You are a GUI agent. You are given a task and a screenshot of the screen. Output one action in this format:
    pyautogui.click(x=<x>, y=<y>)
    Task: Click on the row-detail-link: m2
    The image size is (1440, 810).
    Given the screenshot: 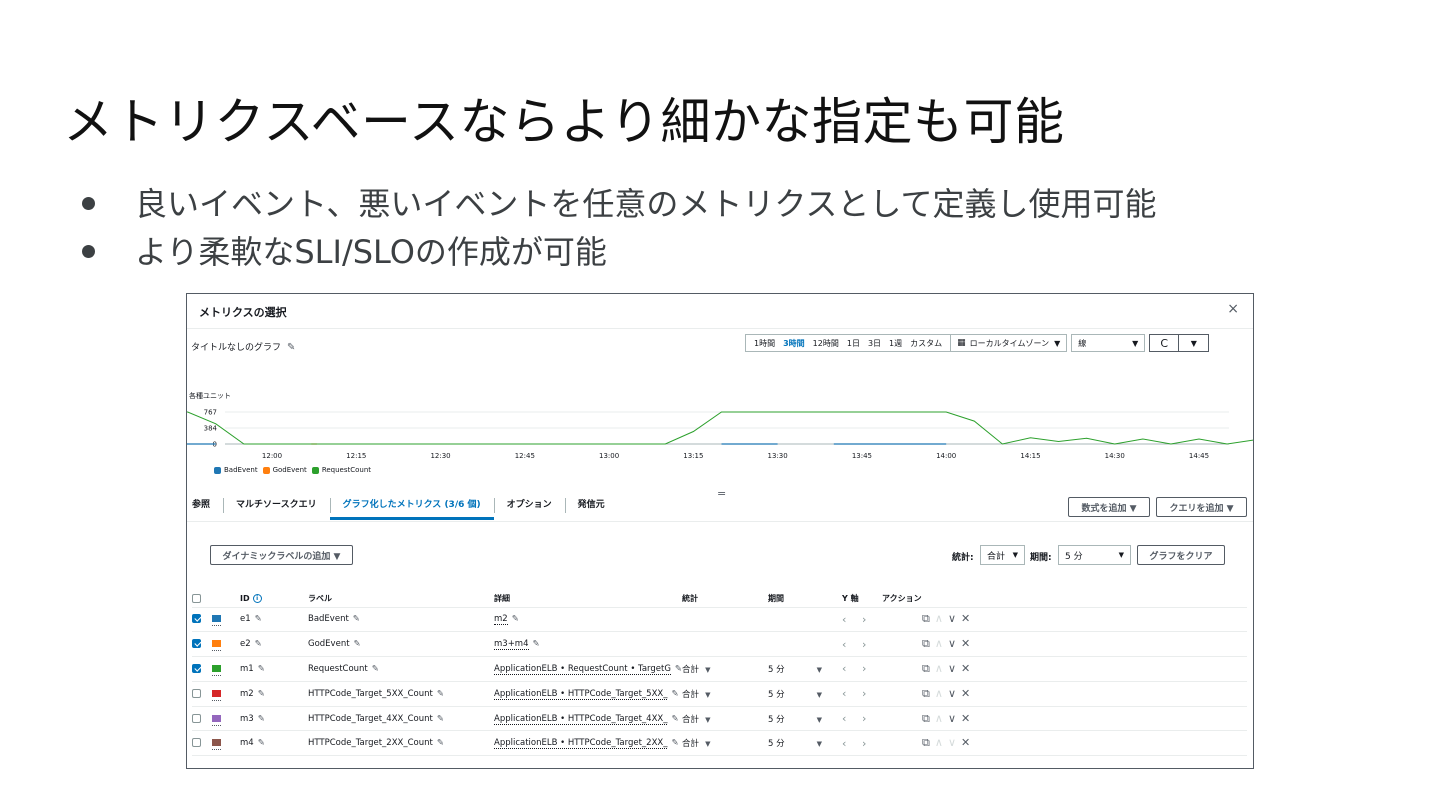 What is the action you would take?
    pyautogui.click(x=501, y=620)
    